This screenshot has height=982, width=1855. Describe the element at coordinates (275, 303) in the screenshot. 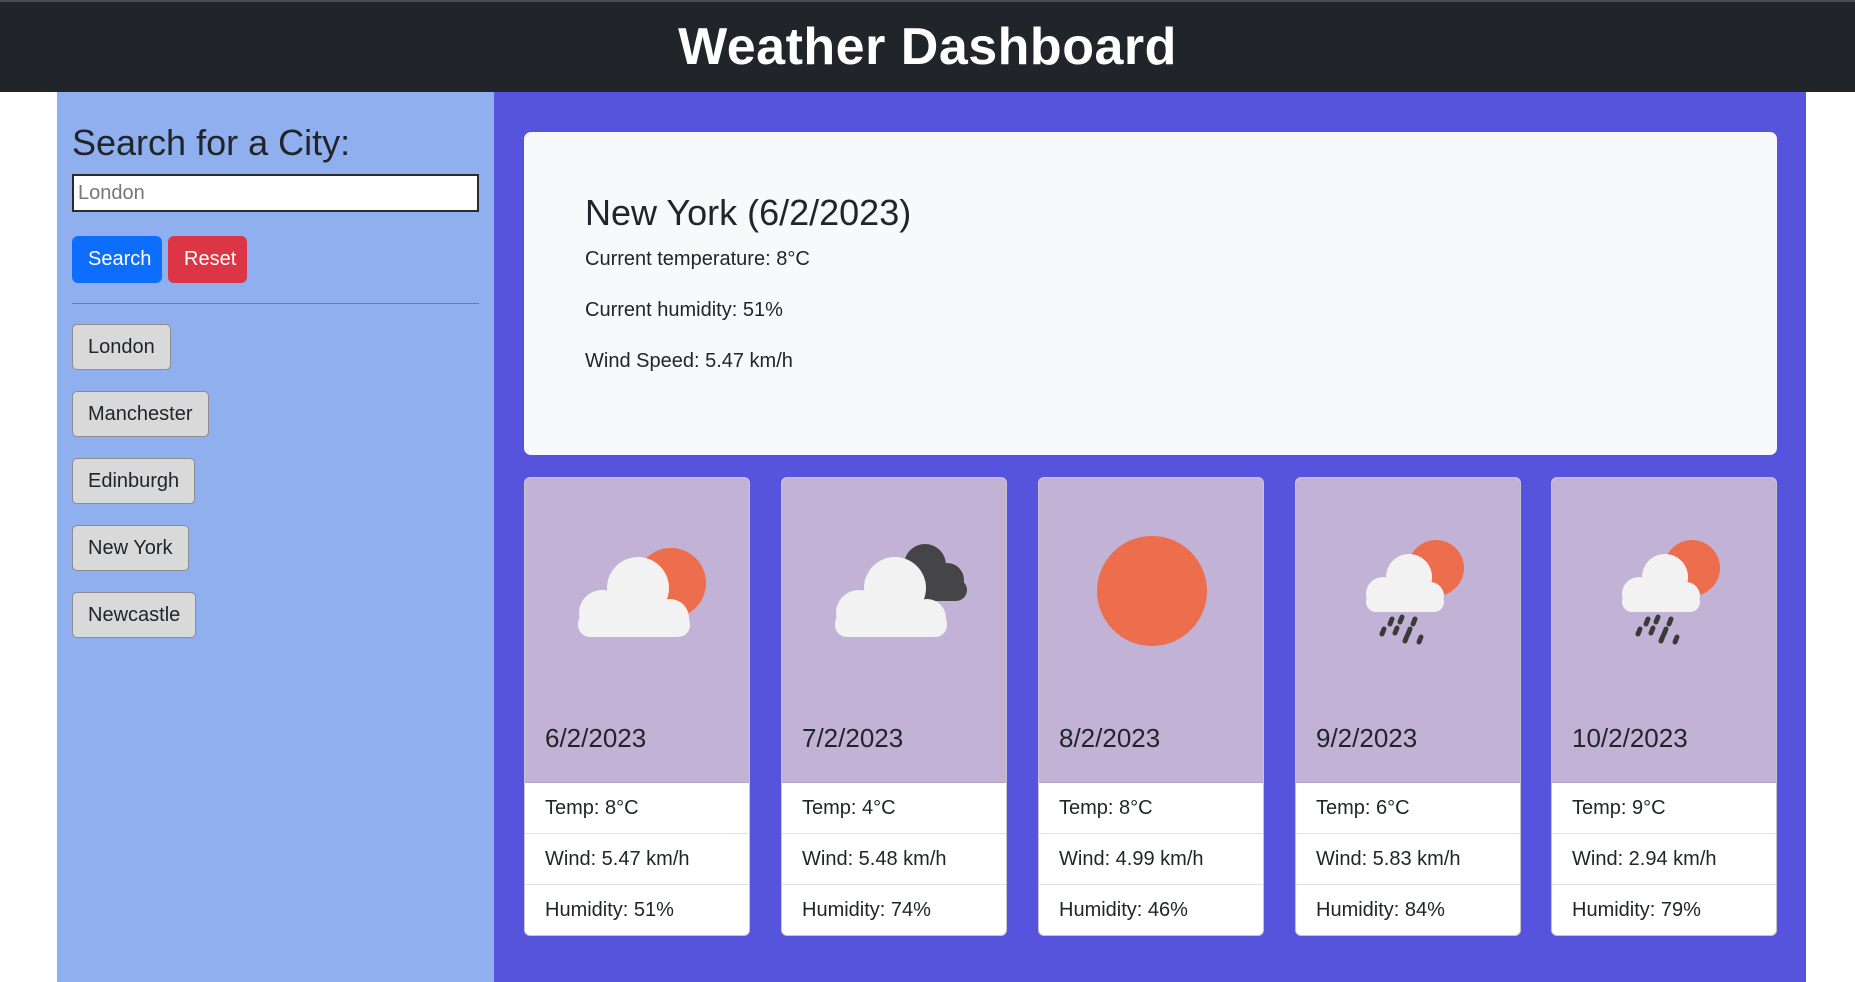

I see `sidebar-divider` at that location.